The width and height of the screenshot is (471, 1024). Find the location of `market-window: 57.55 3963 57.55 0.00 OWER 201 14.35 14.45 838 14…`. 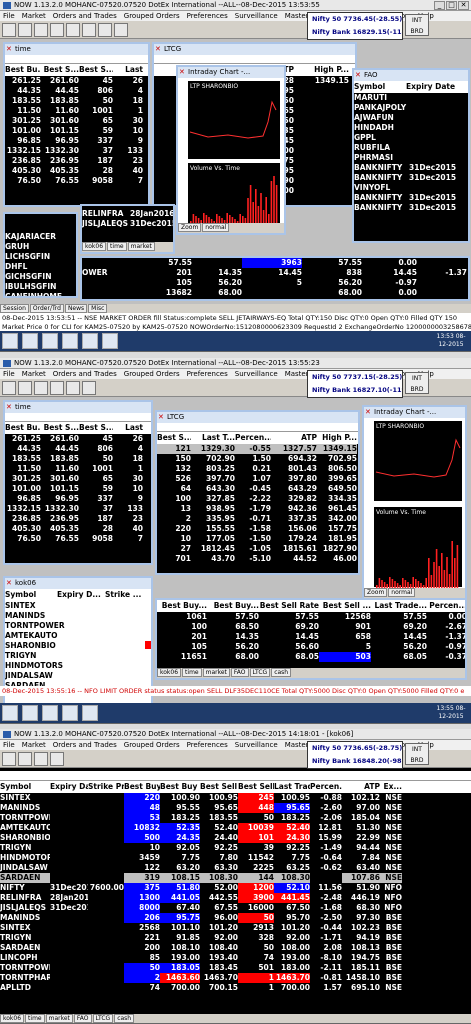

market-window: 57.55 3963 57.55 0.00 OWER 201 14.35 14.45 838 14… is located at coordinates (275, 278).